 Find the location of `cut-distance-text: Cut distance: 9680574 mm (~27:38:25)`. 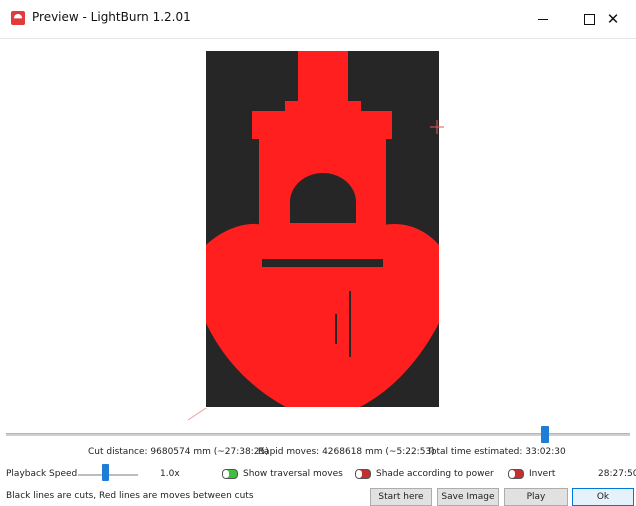

cut-distance-text: Cut distance: 9680574 mm (~27:38:25) is located at coordinates (178, 452).